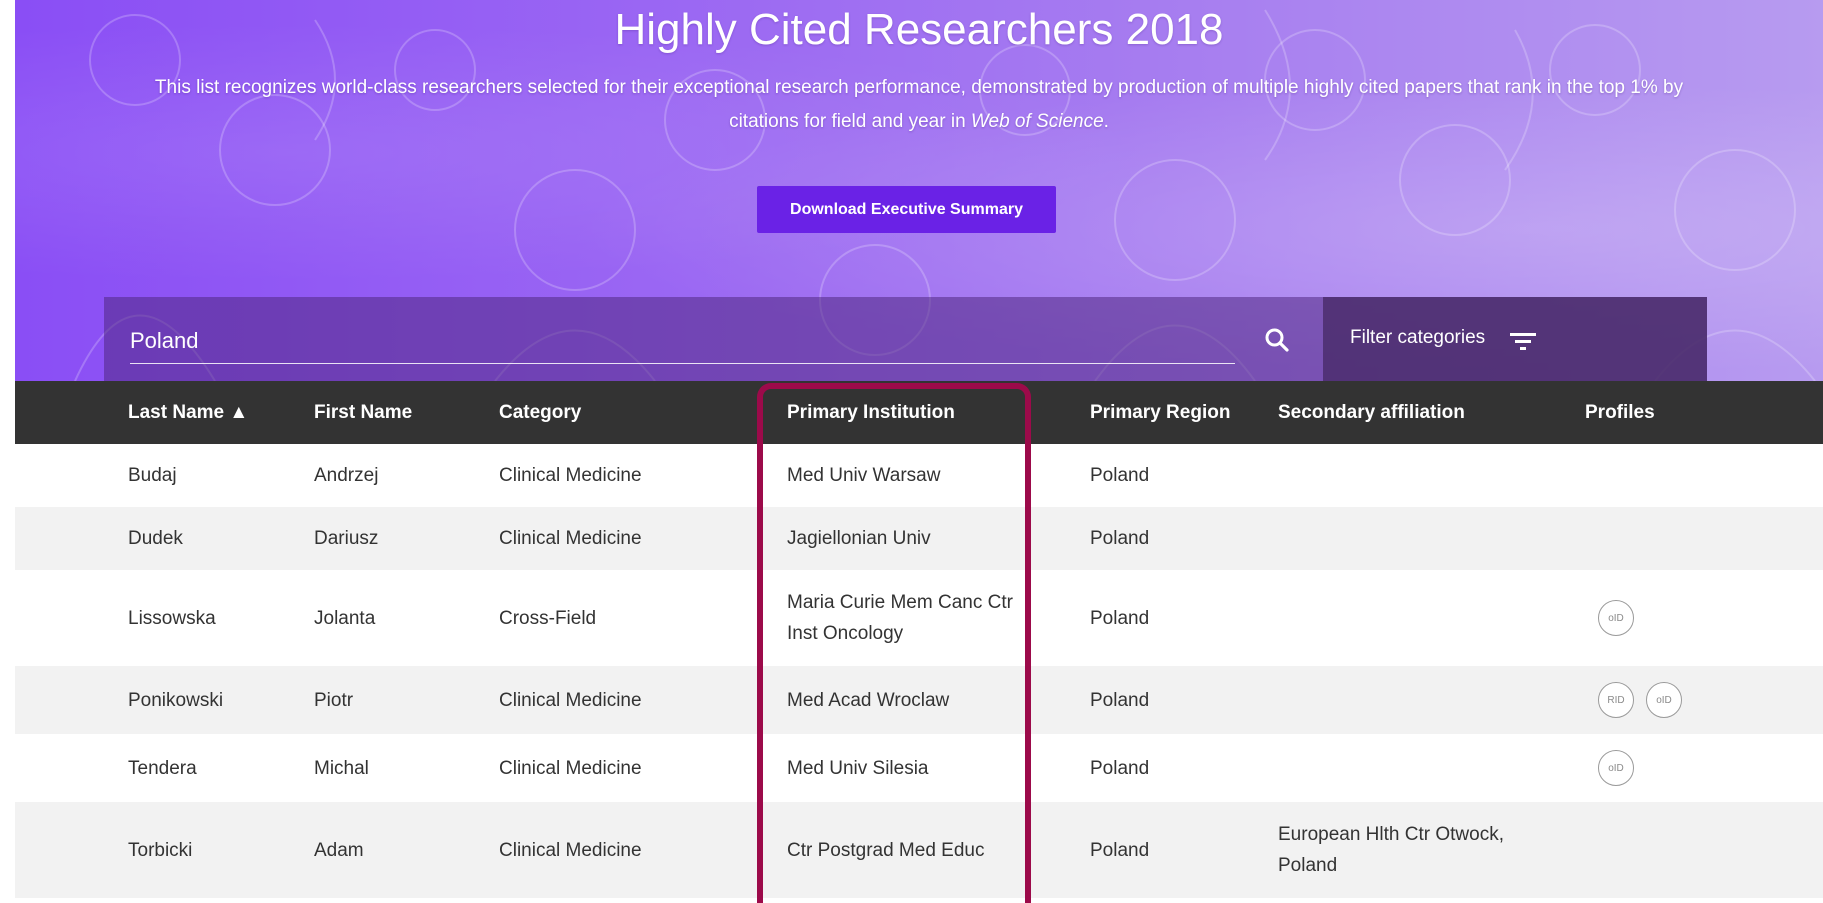  Describe the element at coordinates (682, 341) in the screenshot. I see `search-input` at that location.